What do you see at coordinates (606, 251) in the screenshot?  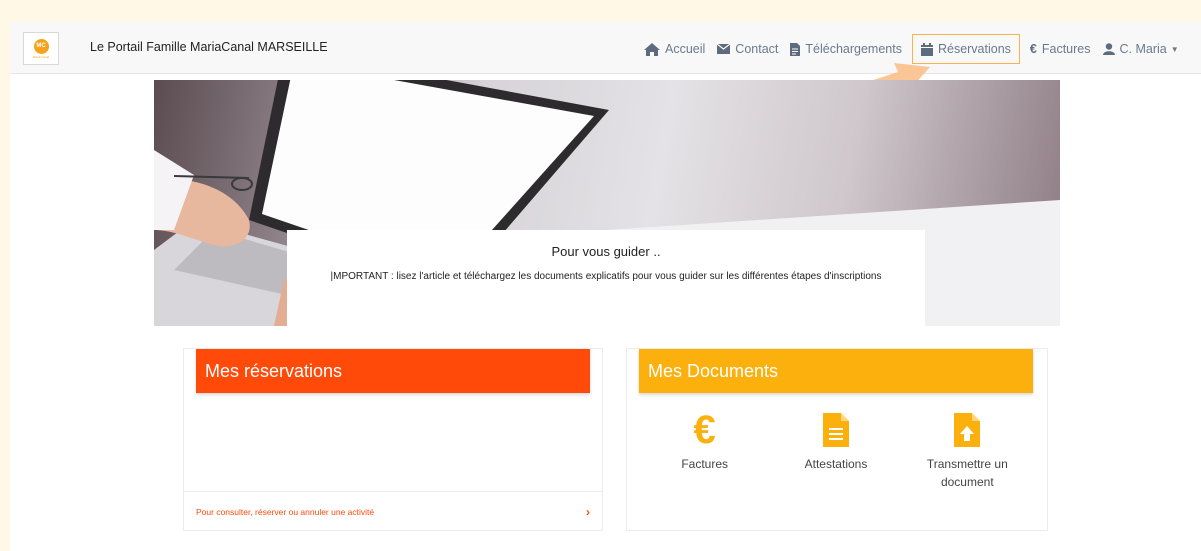 I see `hero-title: Pour vous guider ..` at bounding box center [606, 251].